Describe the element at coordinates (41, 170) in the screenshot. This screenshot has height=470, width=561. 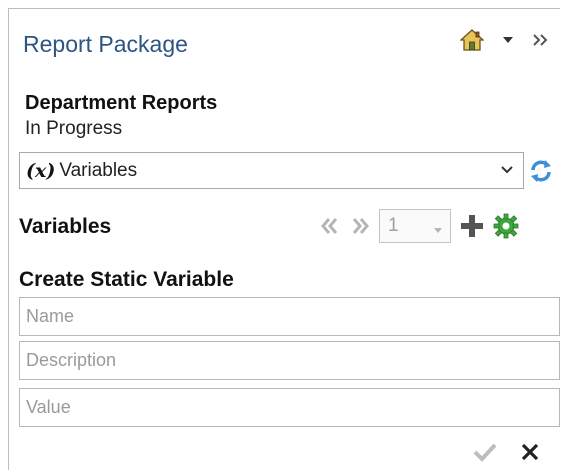
I see `variables-icon: (x)` at that location.